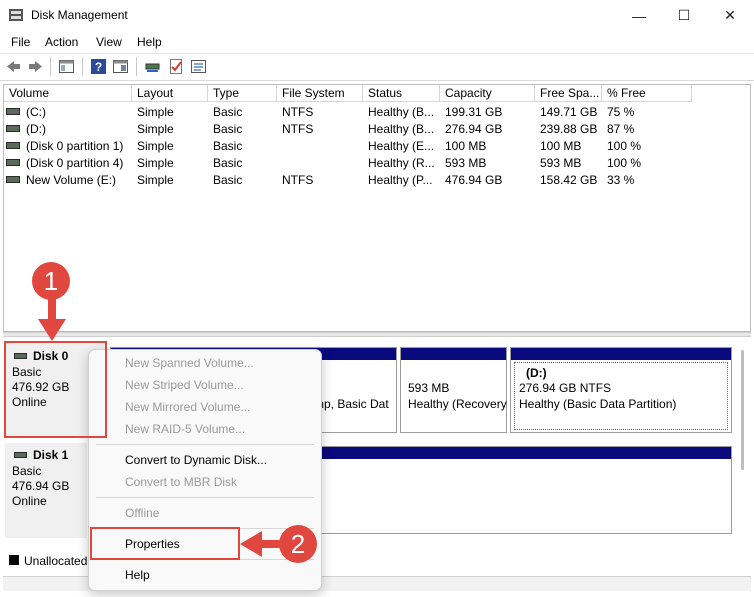 Image resolution: width=754 pixels, height=597 pixels. I want to click on partition-c-status: mp, Basic Dat, so click(351, 404).